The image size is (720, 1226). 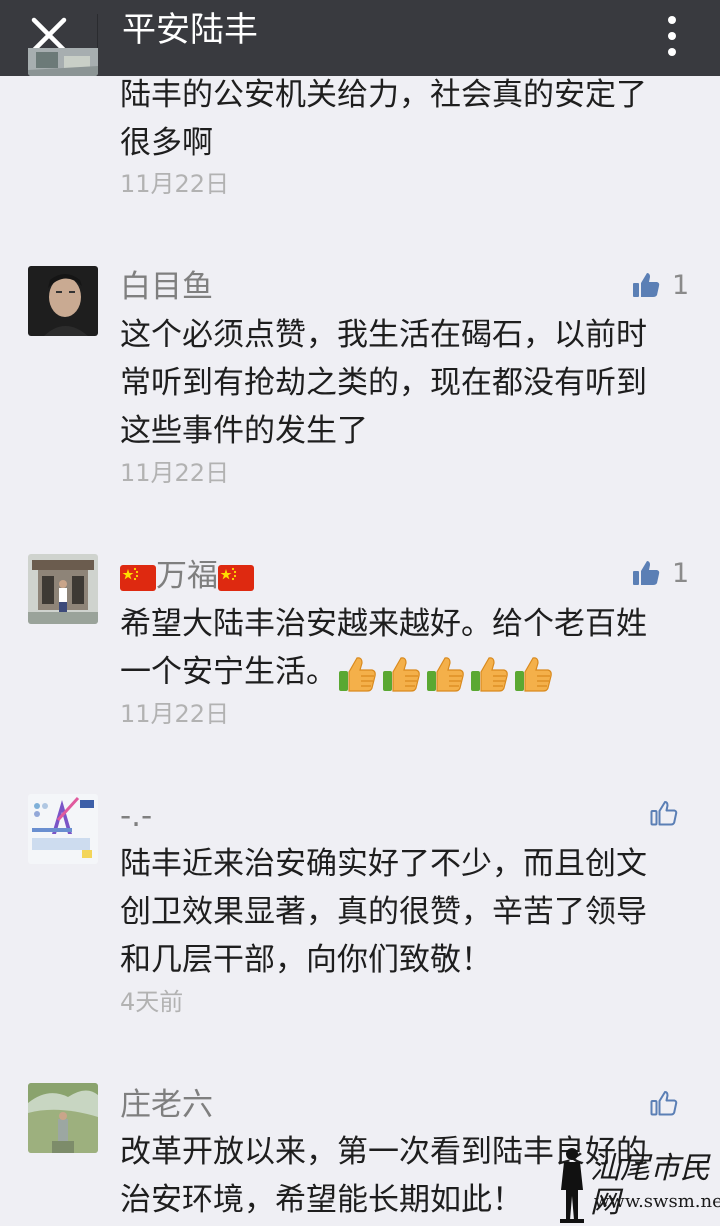 What do you see at coordinates (638, 1185) in the screenshot?
I see `watermark: 汕尾市民网 www.swsm.net` at bounding box center [638, 1185].